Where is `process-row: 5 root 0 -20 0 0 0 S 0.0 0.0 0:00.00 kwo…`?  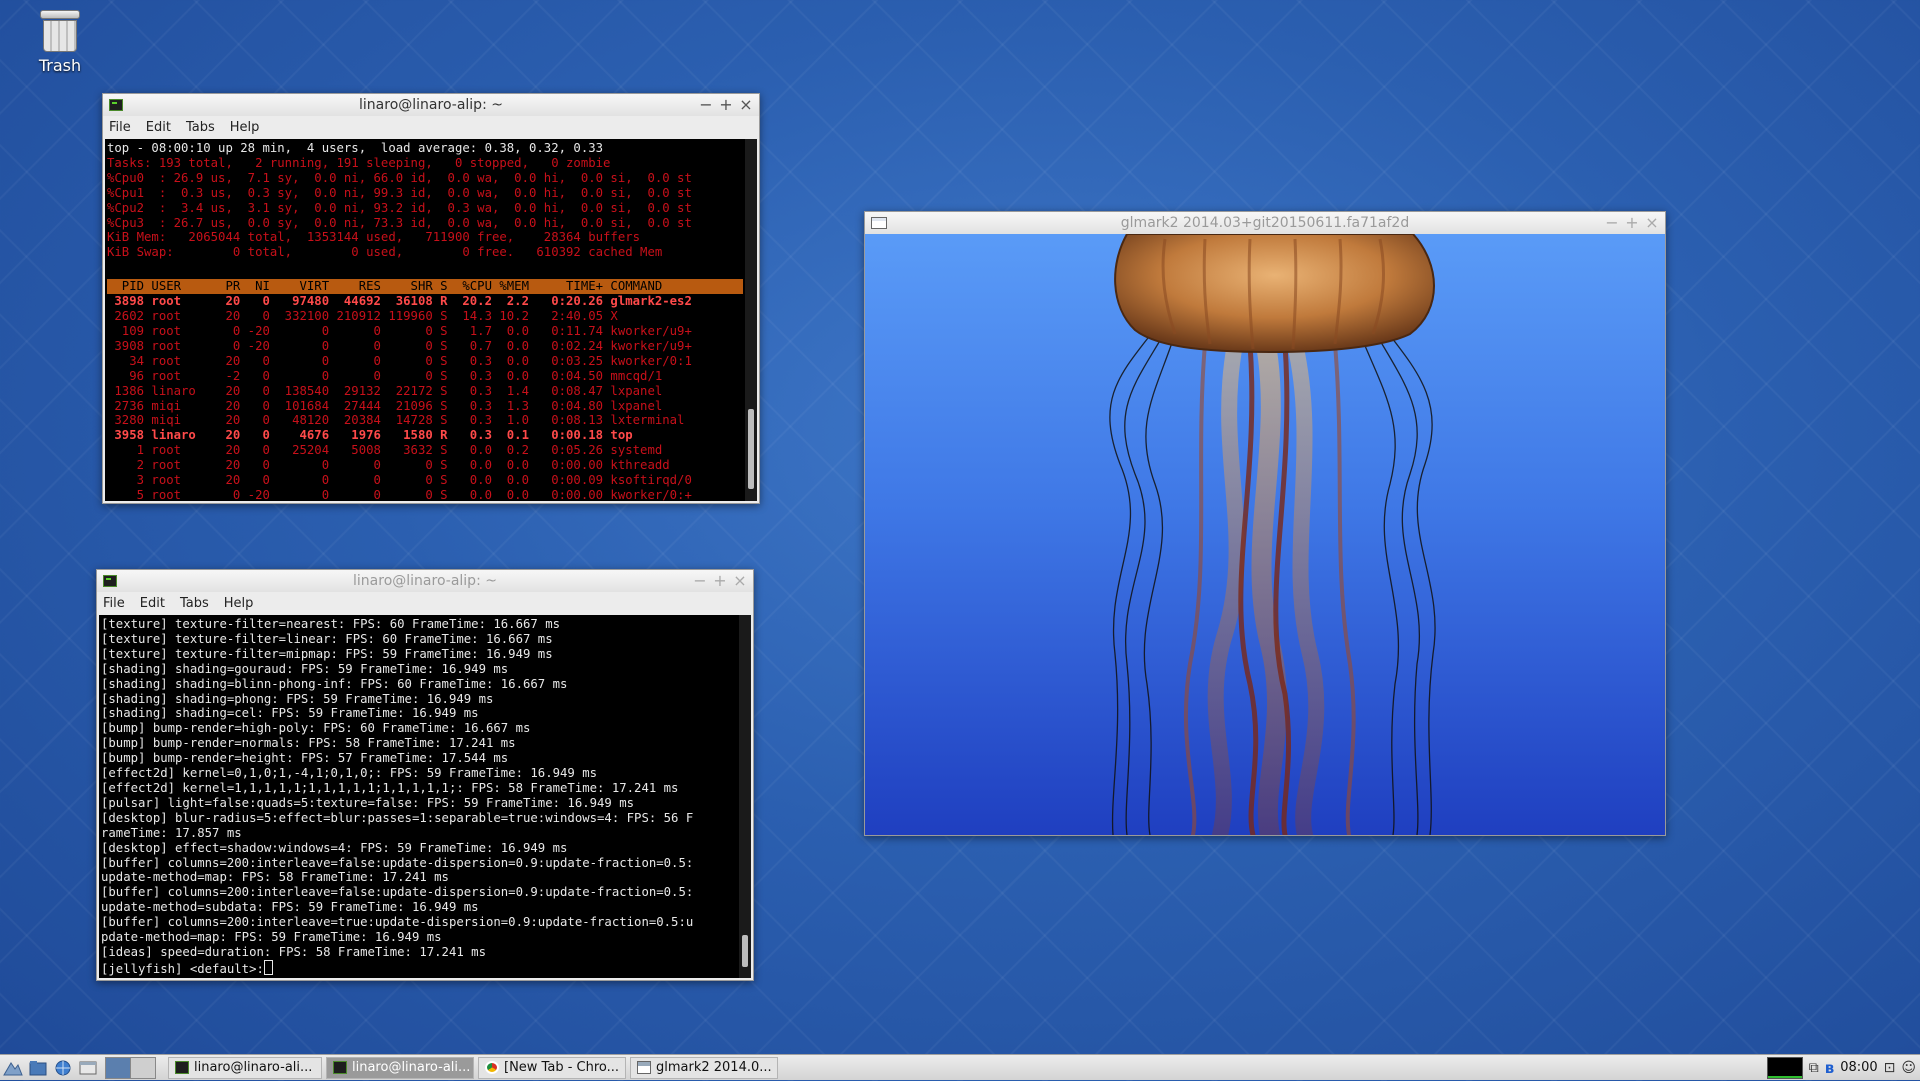 process-row: 5 root 0 -20 0 0 0 S 0.0 0.0 0:00.00 kwo… is located at coordinates (399, 494).